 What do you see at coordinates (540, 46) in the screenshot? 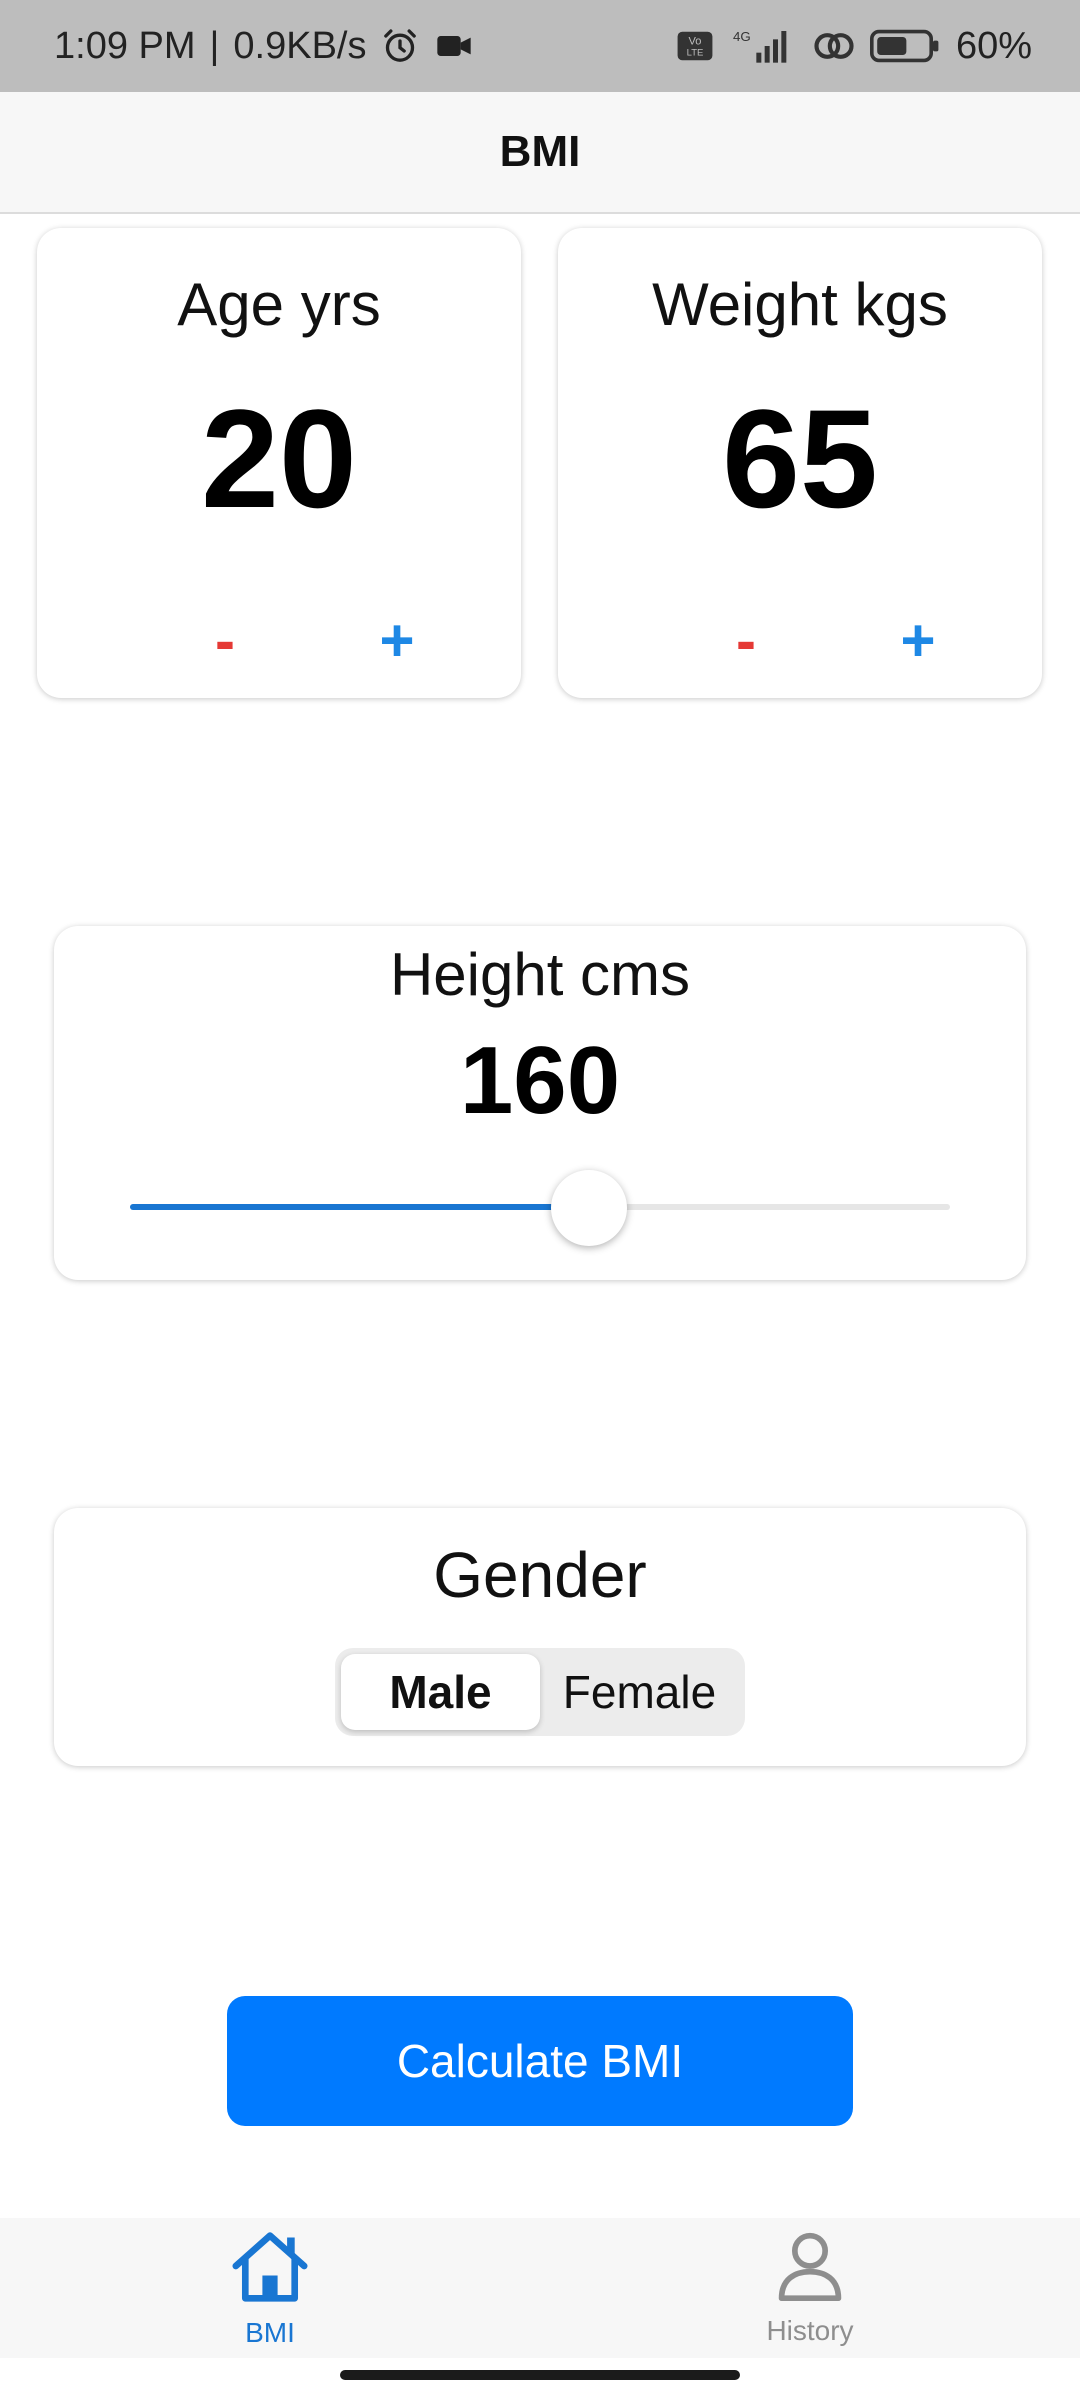
I see `status-bar: 1:09 PM | 0.9KB/s Vo LTE 4G 60%` at bounding box center [540, 46].